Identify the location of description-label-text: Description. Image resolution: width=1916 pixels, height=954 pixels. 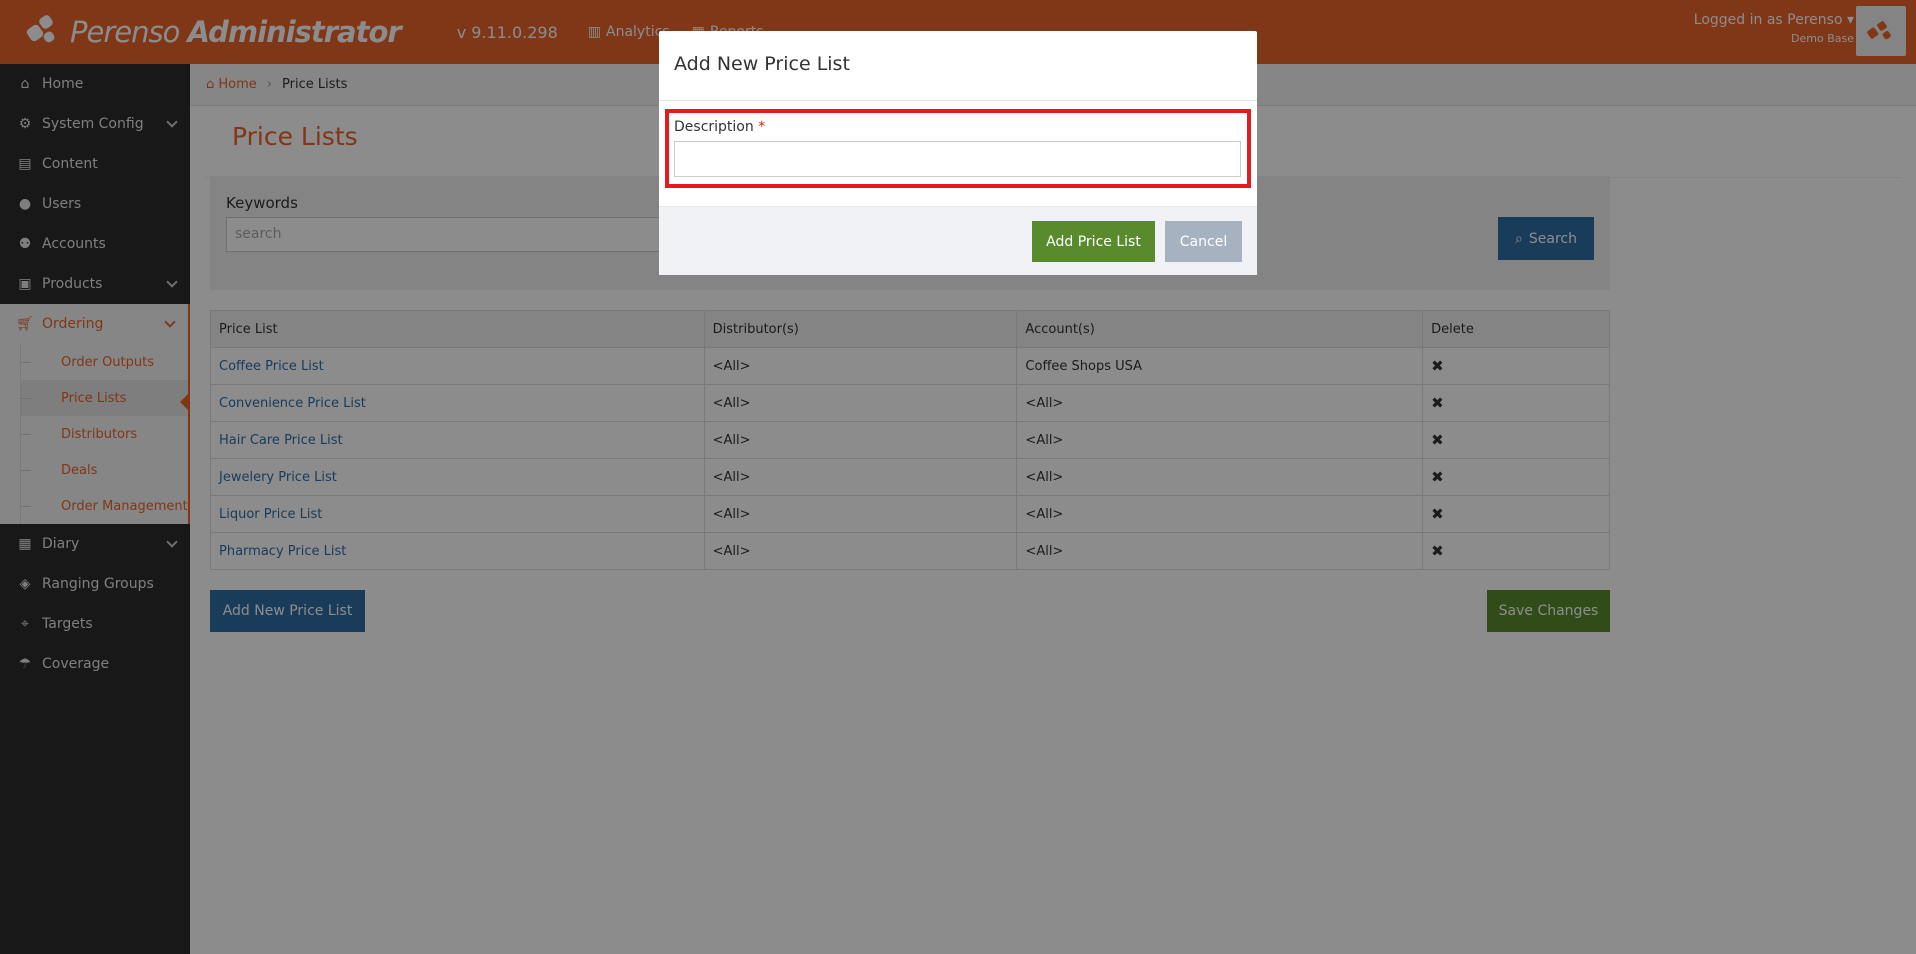
(714, 127).